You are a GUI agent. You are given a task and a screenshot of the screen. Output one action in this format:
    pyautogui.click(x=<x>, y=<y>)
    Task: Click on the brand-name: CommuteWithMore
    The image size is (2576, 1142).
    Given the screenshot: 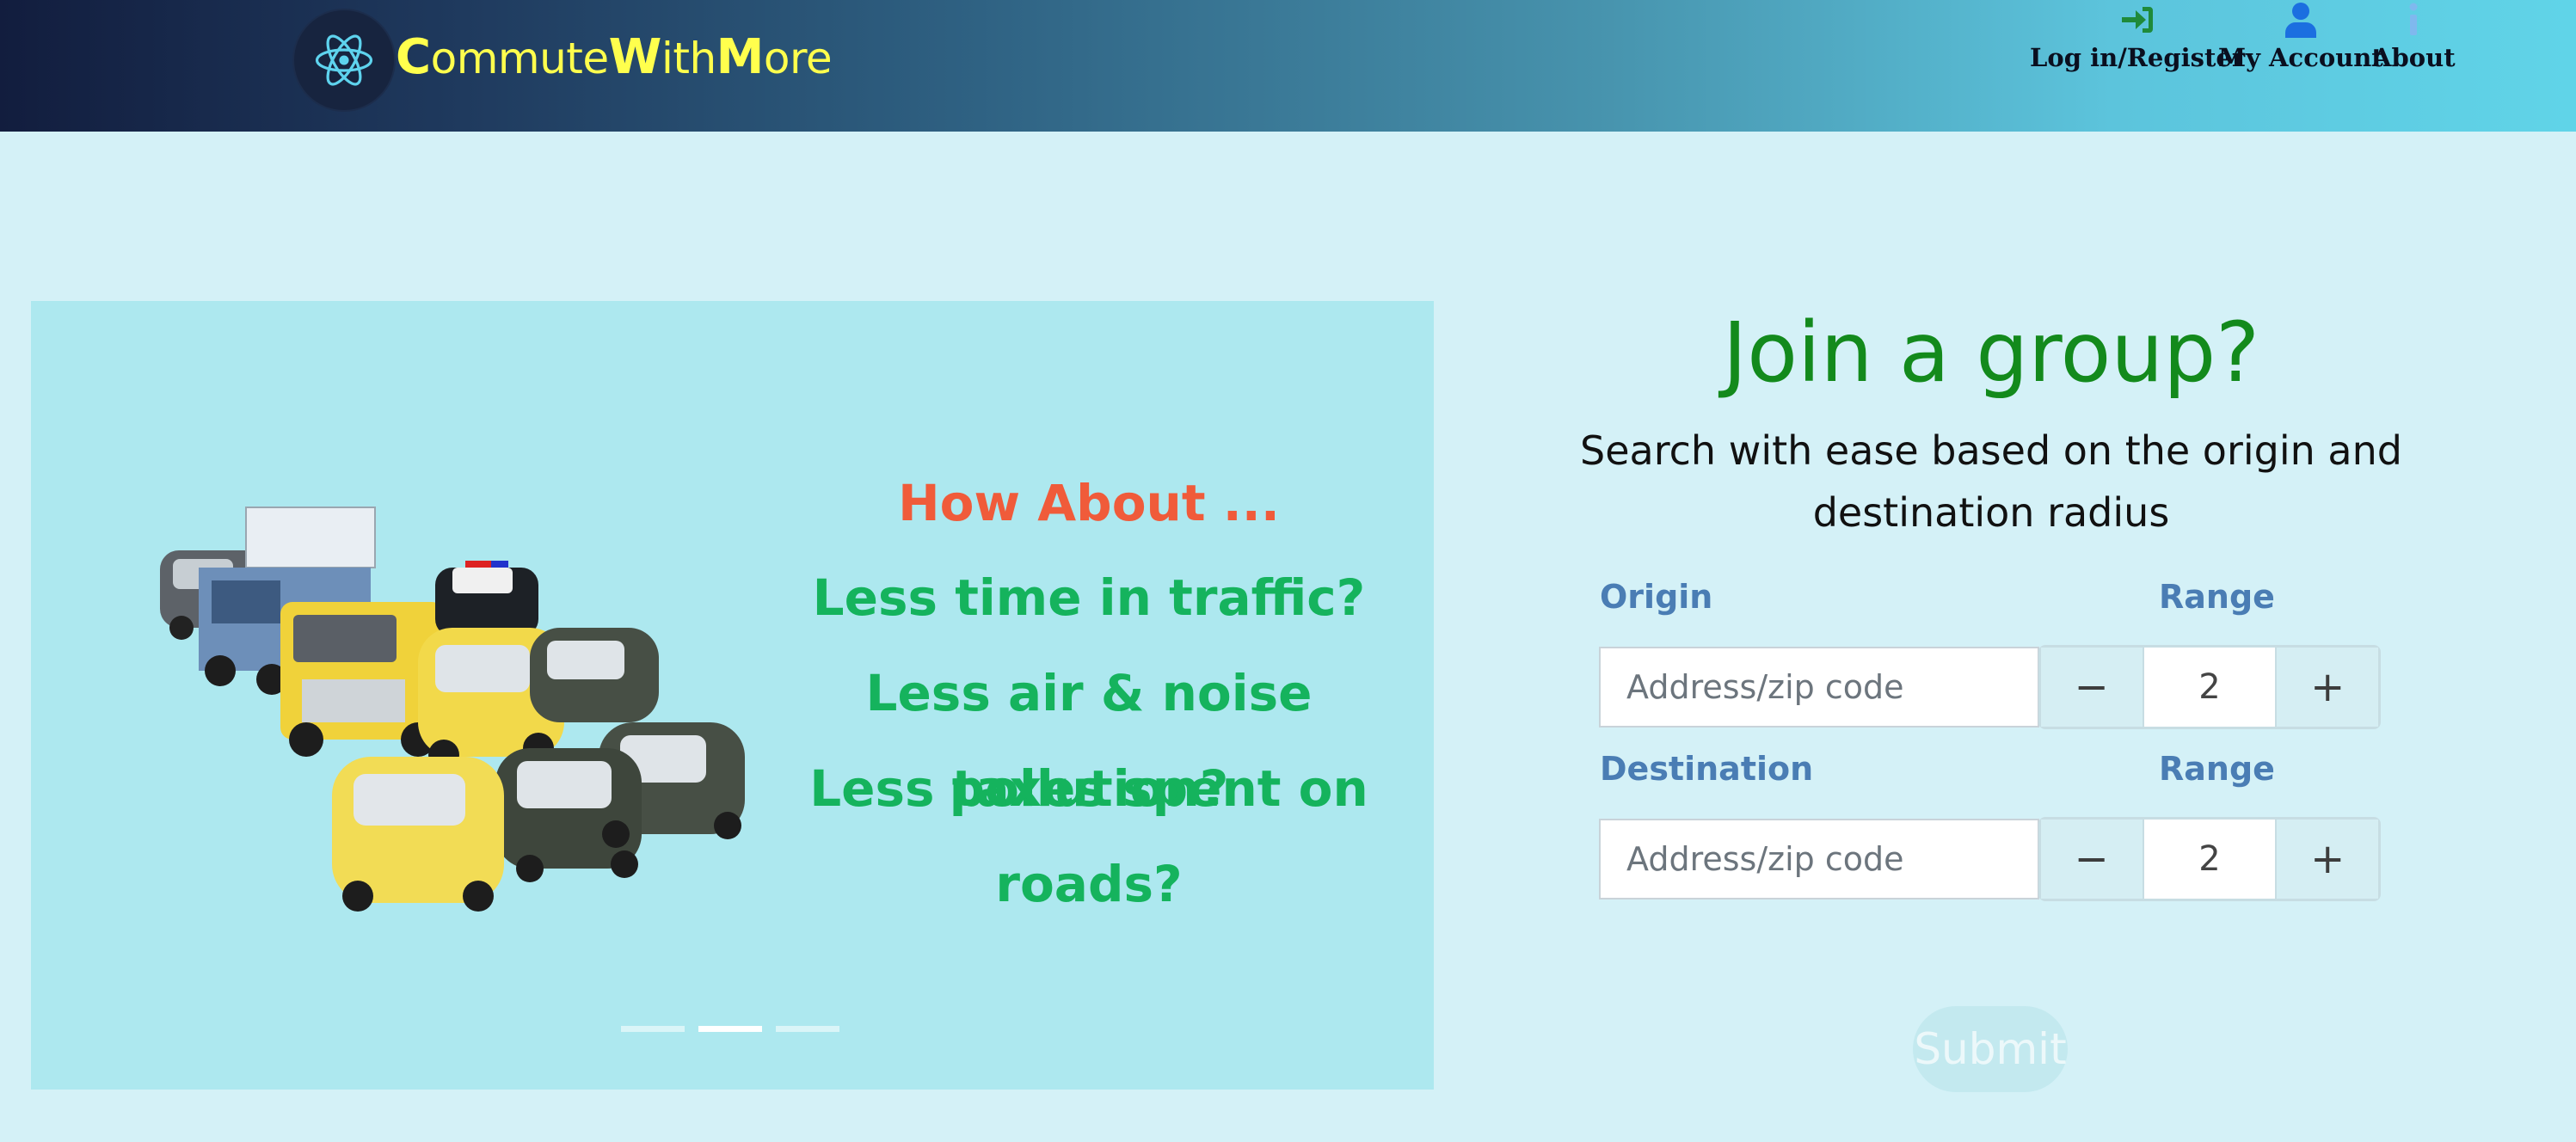 What is the action you would take?
    pyautogui.click(x=614, y=58)
    